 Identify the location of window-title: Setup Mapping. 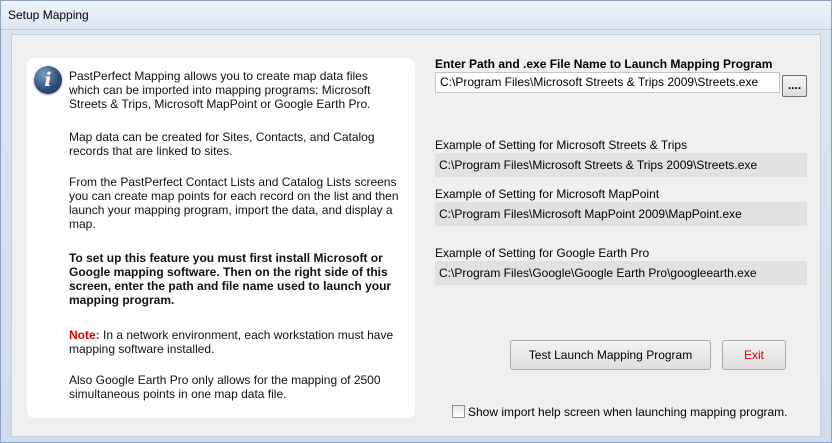
(48, 15).